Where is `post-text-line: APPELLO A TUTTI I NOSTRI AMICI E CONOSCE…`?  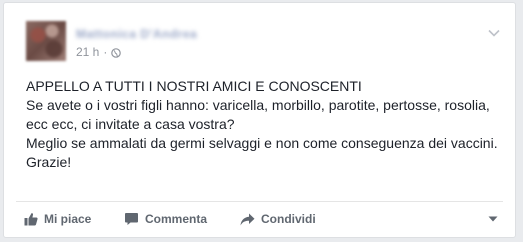
post-text-line: APPELLO A TUTTI I NOSTRI AMICI E CONOSCE… is located at coordinates (194, 86).